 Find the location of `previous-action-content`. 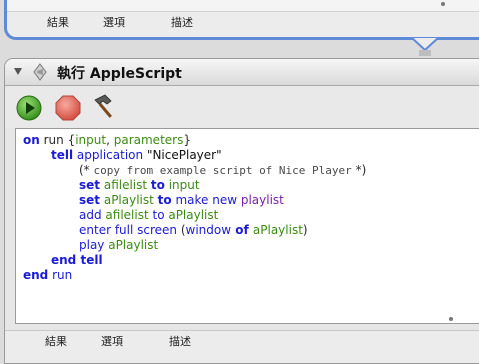

previous-action-content is located at coordinates (243, 6).